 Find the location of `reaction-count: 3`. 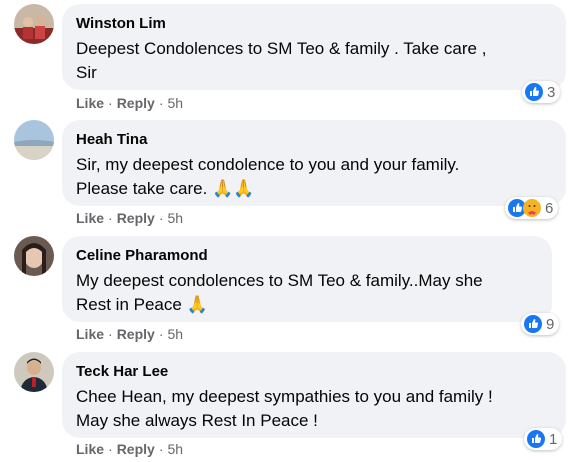

reaction-count: 3 is located at coordinates (551, 92).